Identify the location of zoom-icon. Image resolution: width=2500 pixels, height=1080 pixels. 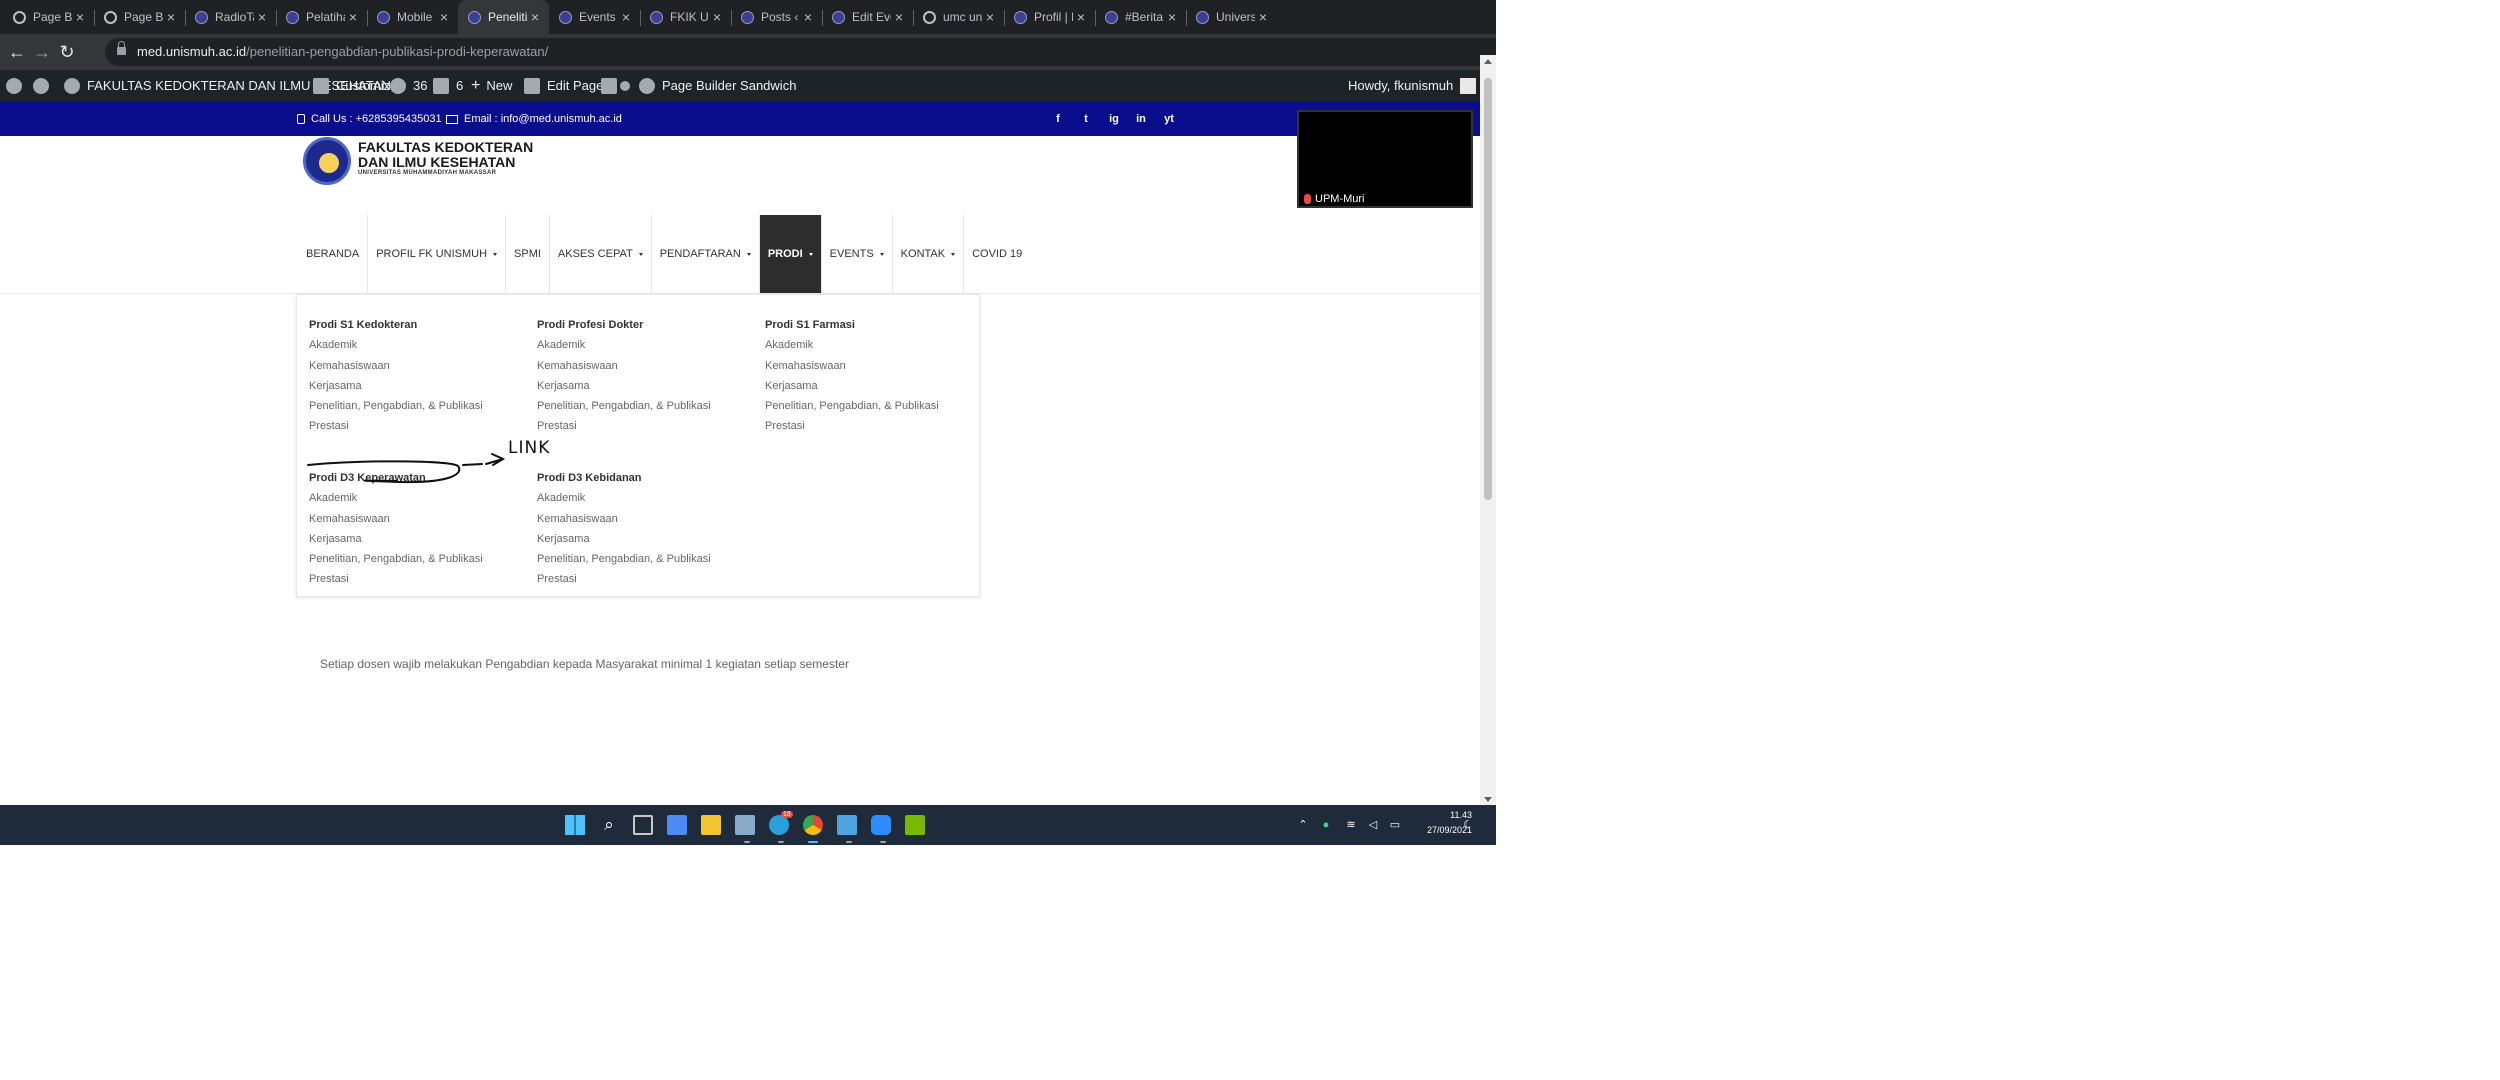
(881, 825).